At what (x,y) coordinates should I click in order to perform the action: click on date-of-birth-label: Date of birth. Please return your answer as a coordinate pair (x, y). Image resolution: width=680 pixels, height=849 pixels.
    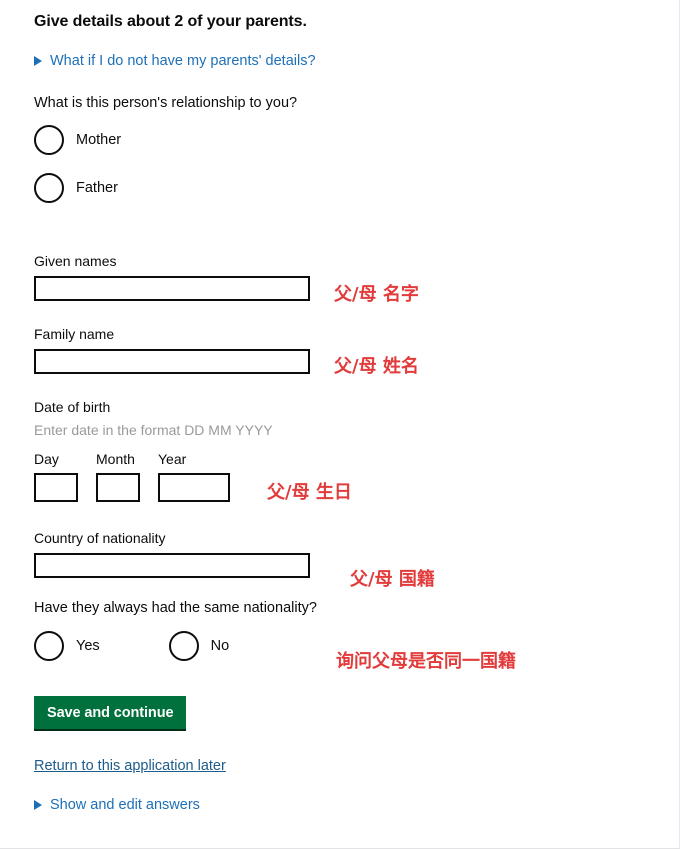
    Looking at the image, I should click on (72, 406).